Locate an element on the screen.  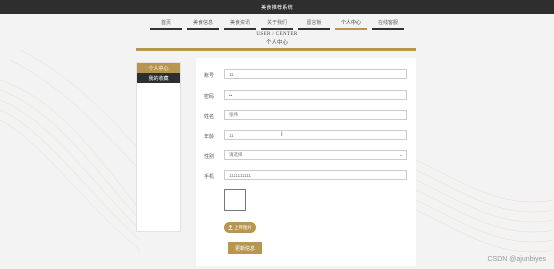
nav-item-user-center: 个人中心 is located at coordinates (351, 23).